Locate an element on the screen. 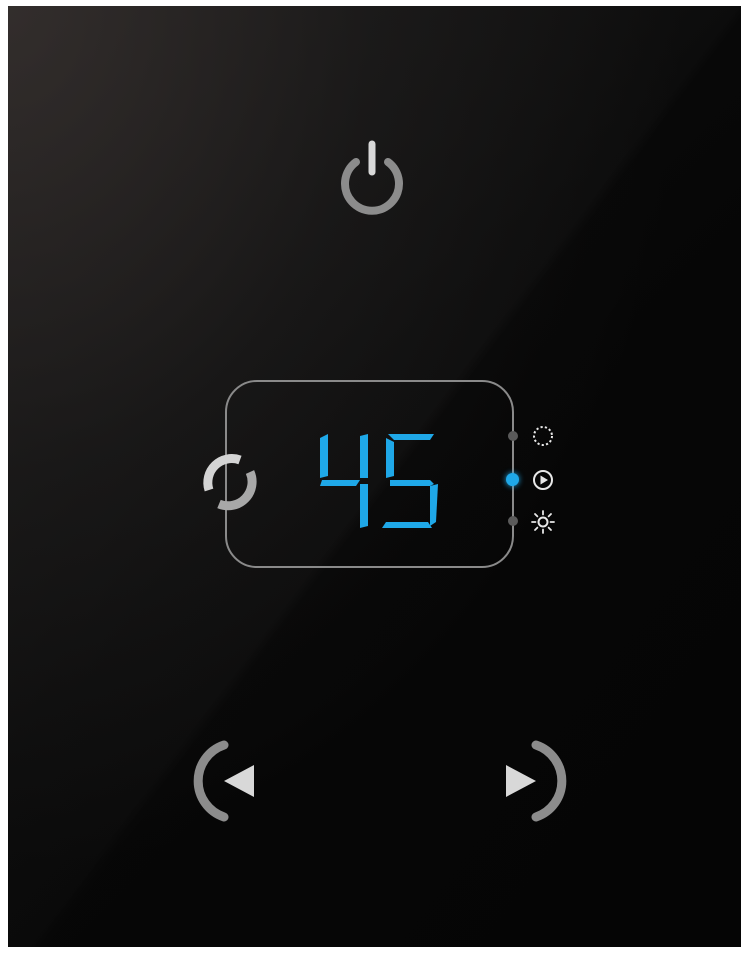  next-button is located at coordinates (530, 781).